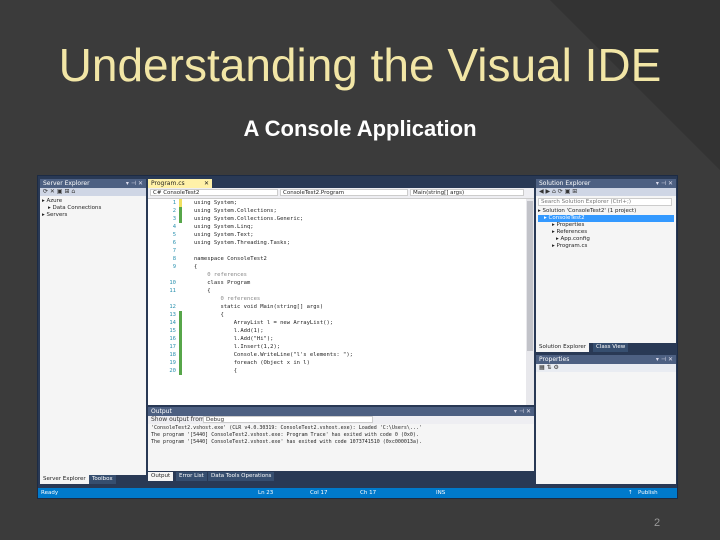  I want to click on code-line: 7, so click(337, 251).